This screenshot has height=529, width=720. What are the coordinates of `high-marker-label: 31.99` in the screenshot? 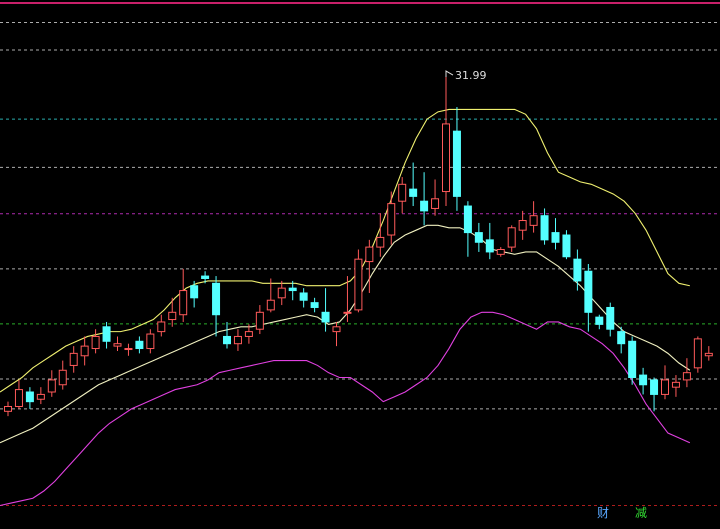 It's located at (471, 75).